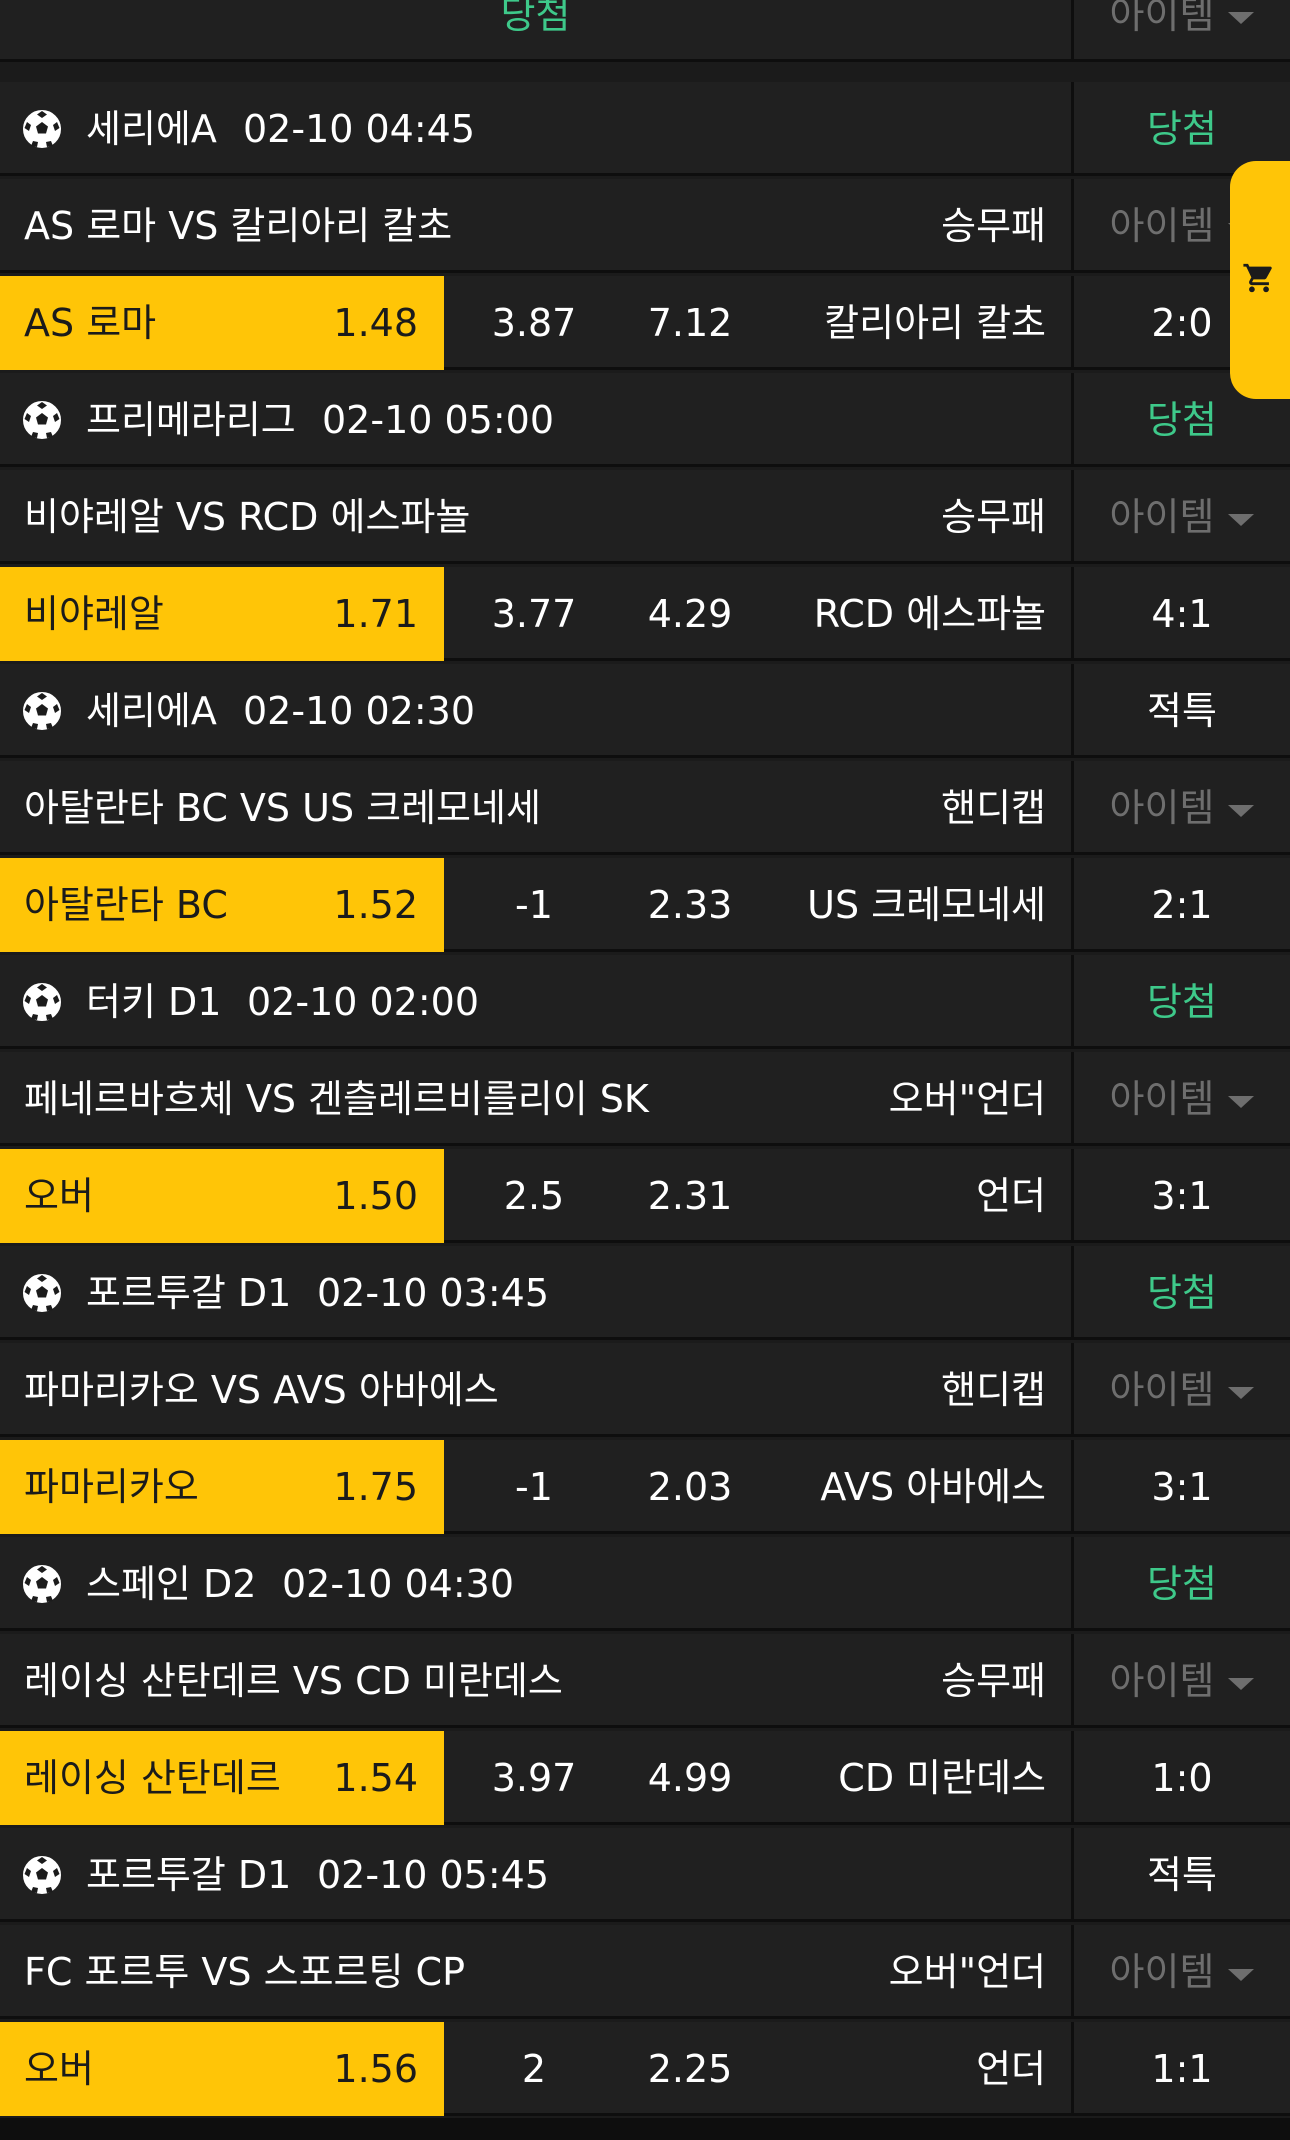 The height and width of the screenshot is (2140, 1290). What do you see at coordinates (645, 1196) in the screenshot?
I see `odds-row: 오버 1.50 2.5 2.31 언더 3:1` at bounding box center [645, 1196].